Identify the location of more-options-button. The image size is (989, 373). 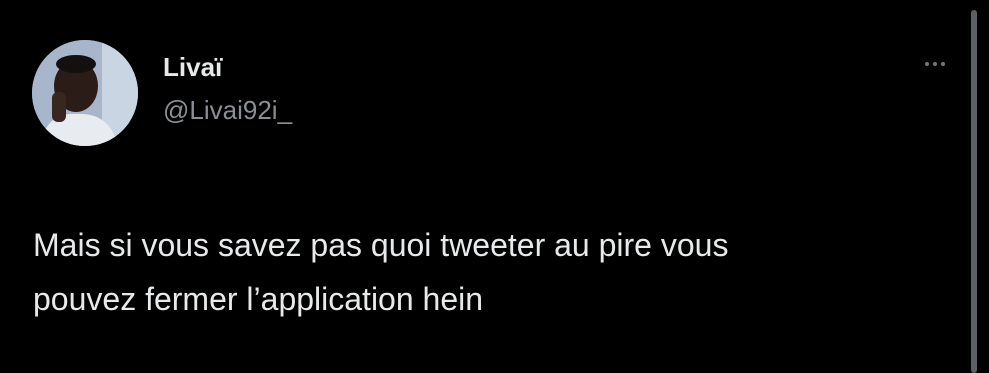
(935, 64).